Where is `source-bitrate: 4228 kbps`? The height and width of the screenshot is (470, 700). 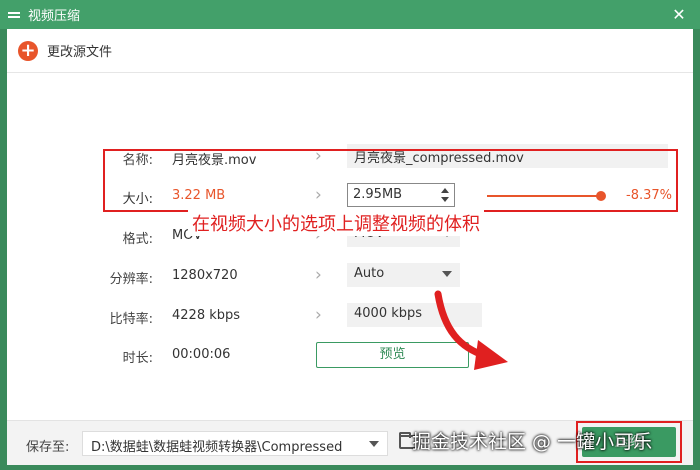
source-bitrate: 4228 kbps is located at coordinates (206, 315).